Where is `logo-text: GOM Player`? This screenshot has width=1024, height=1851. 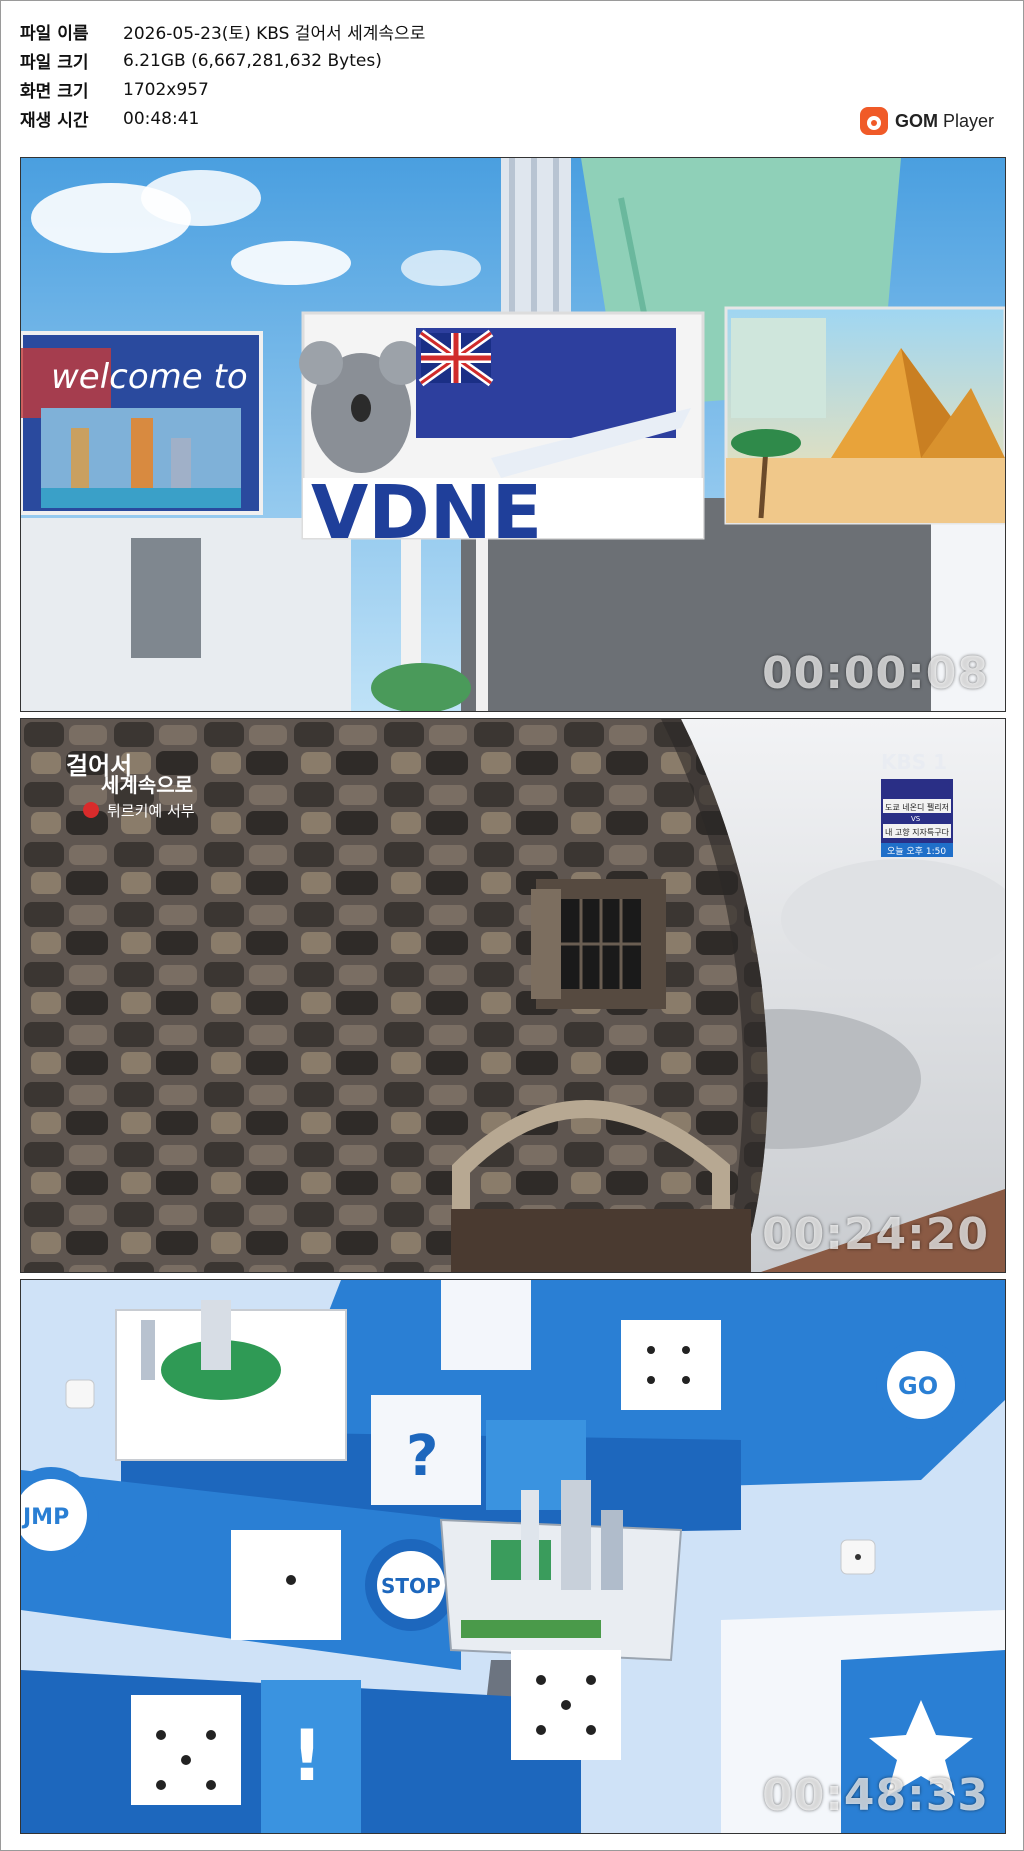
logo-text: GOM Player is located at coordinates (945, 120).